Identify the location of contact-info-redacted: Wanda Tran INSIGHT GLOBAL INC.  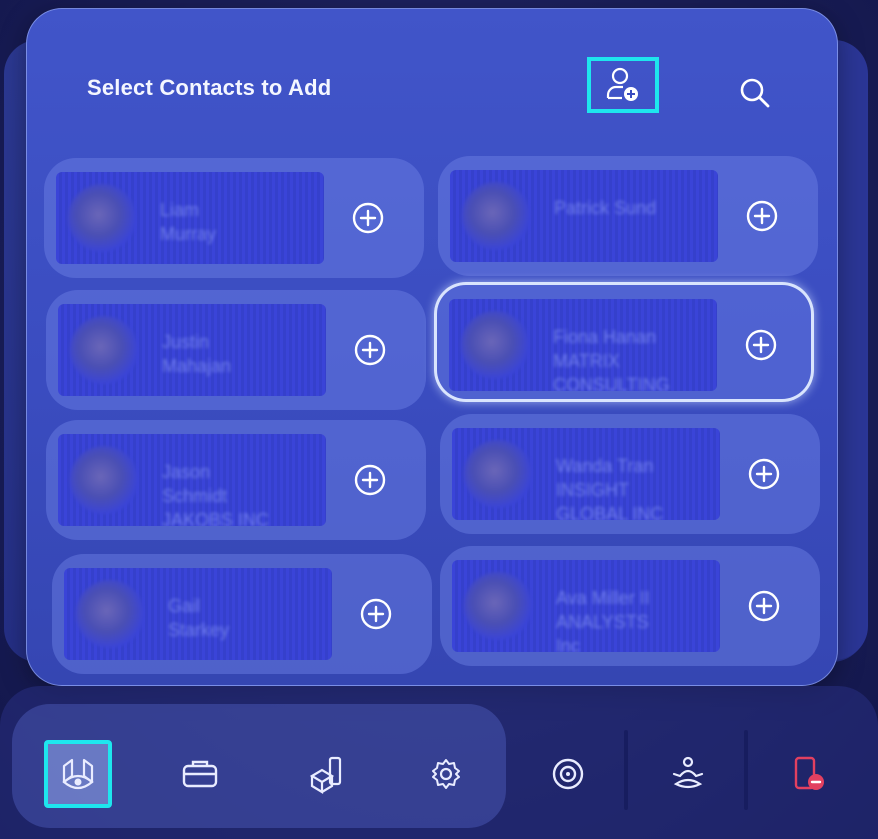
(586, 474).